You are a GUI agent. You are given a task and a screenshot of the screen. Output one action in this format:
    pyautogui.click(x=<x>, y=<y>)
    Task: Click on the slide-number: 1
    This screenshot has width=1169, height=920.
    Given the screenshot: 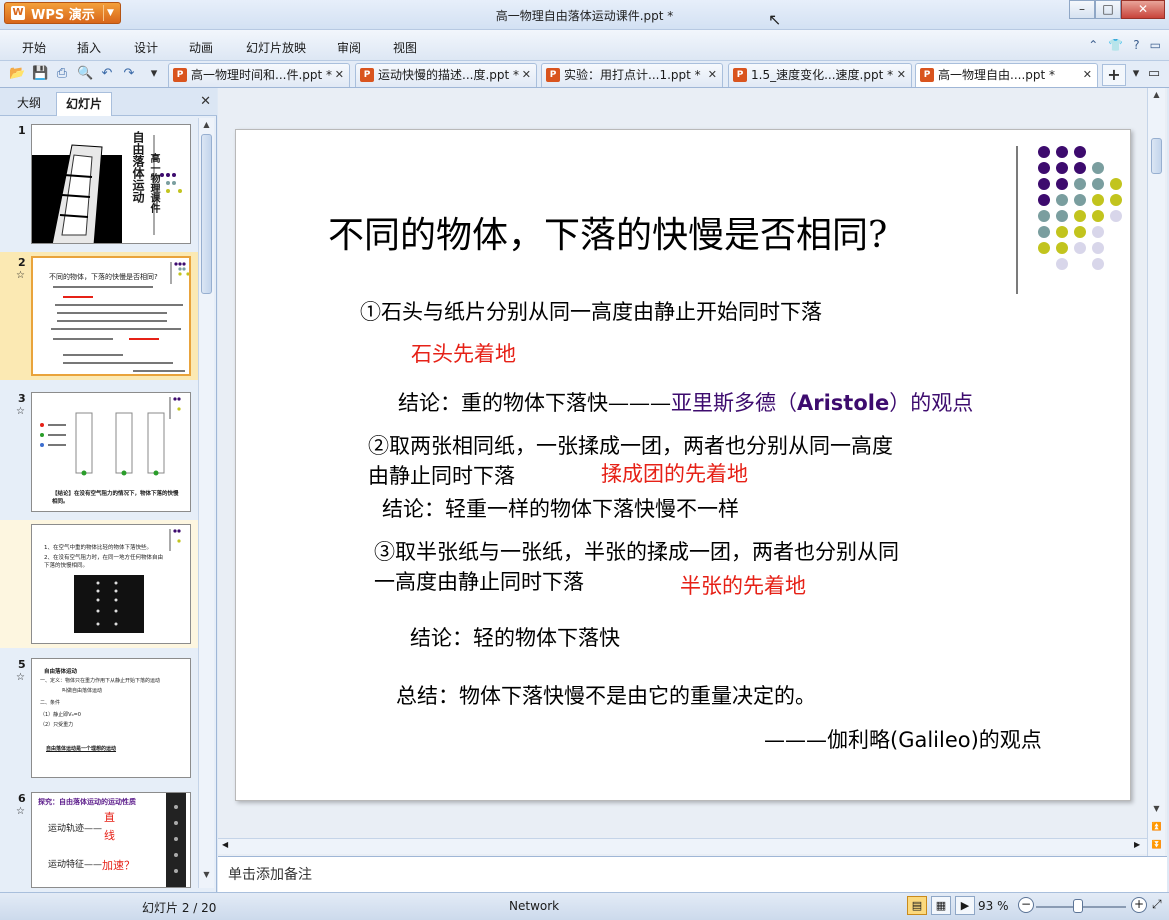 What is the action you would take?
    pyautogui.click(x=22, y=130)
    